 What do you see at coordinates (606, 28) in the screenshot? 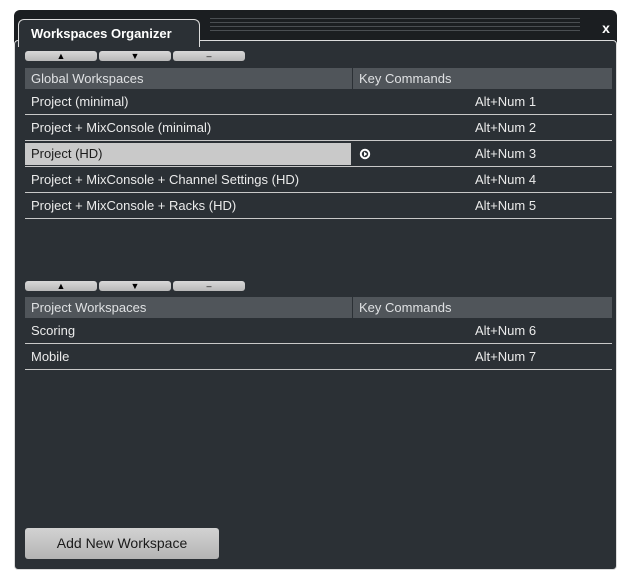
I see `close-icon: x` at bounding box center [606, 28].